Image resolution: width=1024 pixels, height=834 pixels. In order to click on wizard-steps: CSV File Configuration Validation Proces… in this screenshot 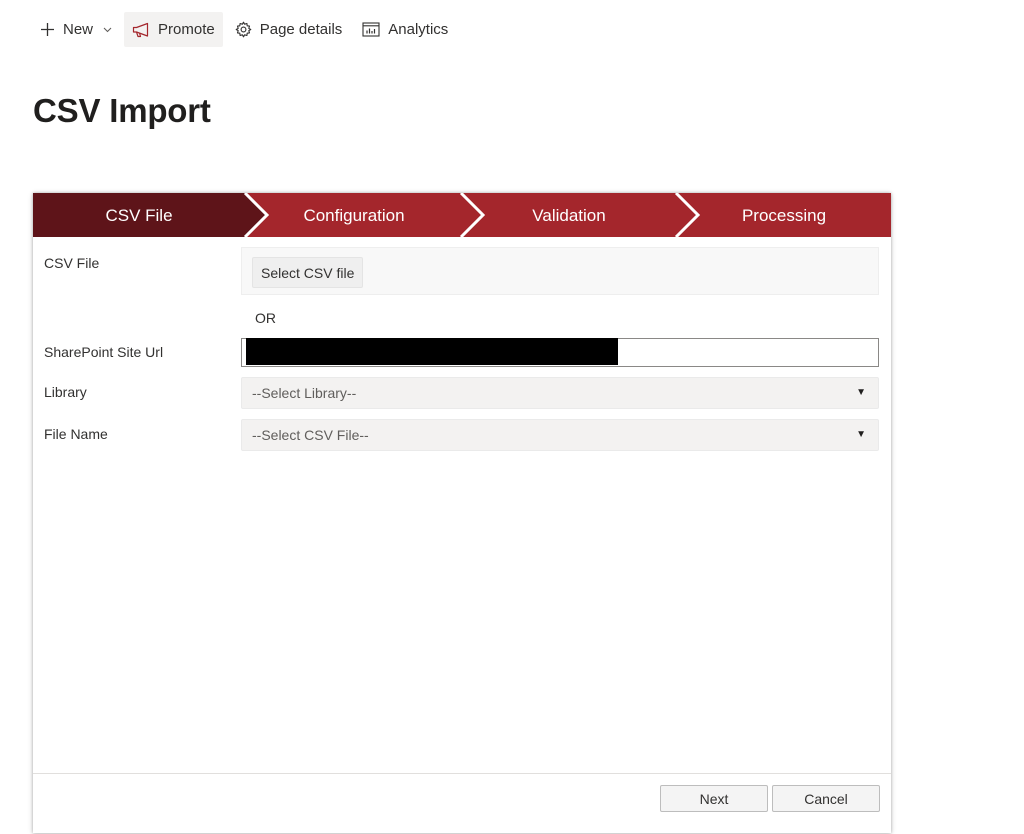, I will do `click(462, 215)`.